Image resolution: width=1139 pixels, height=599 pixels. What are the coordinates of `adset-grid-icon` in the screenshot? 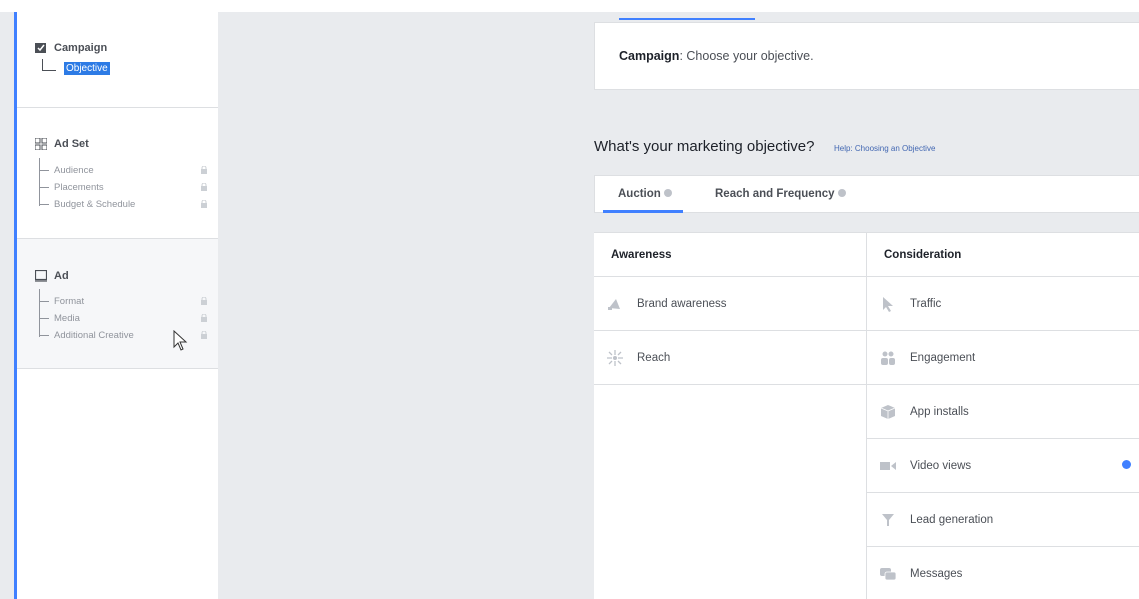 It's located at (41, 144).